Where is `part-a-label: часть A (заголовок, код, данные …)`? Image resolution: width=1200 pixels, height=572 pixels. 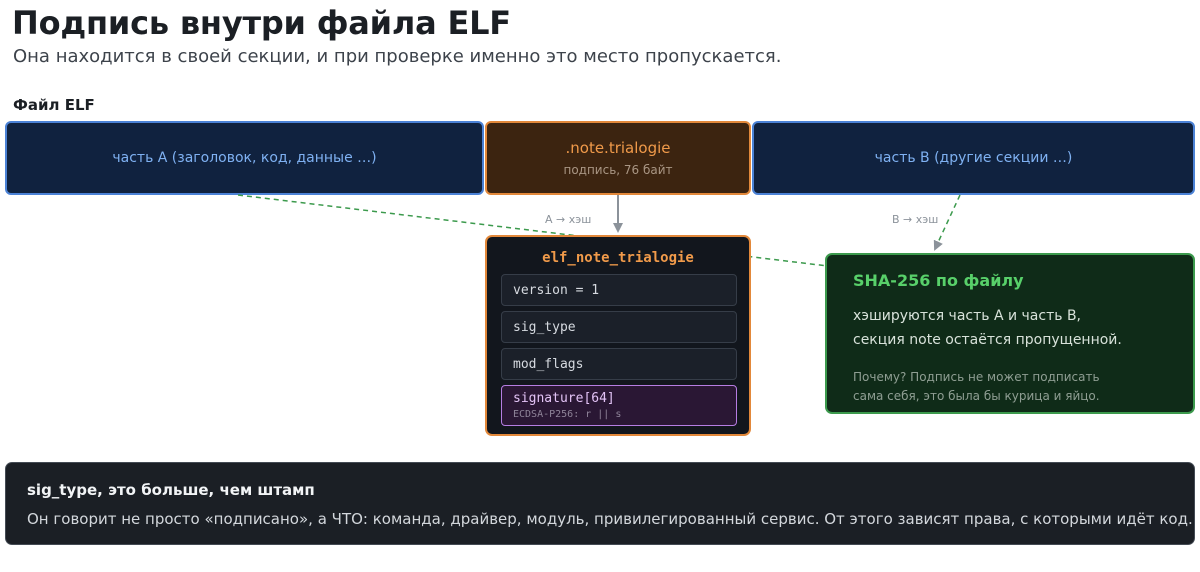
part-a-label: часть A (заголовок, код, данные …) is located at coordinates (244, 158).